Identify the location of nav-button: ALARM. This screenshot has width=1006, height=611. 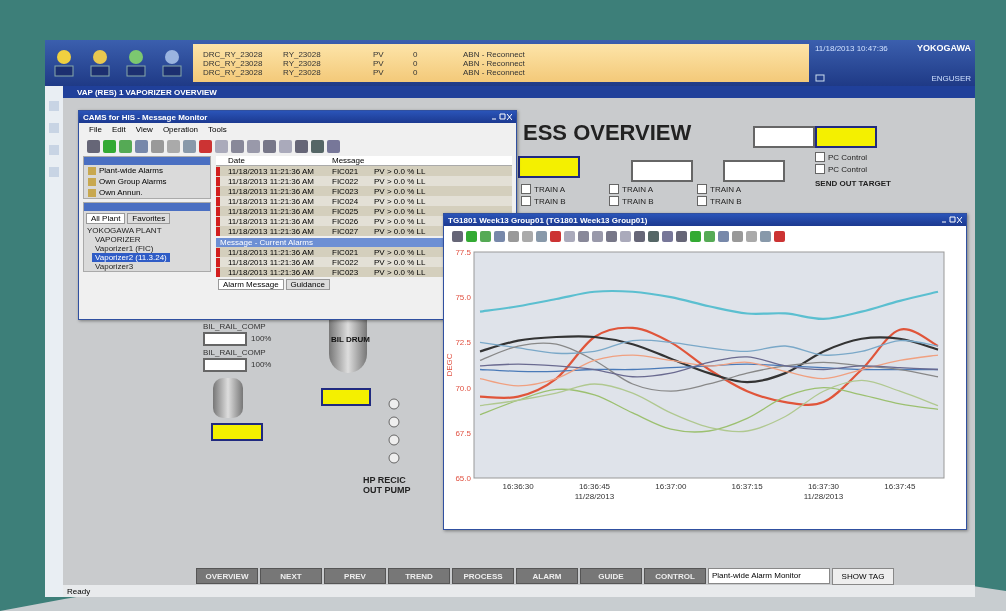
(547, 576).